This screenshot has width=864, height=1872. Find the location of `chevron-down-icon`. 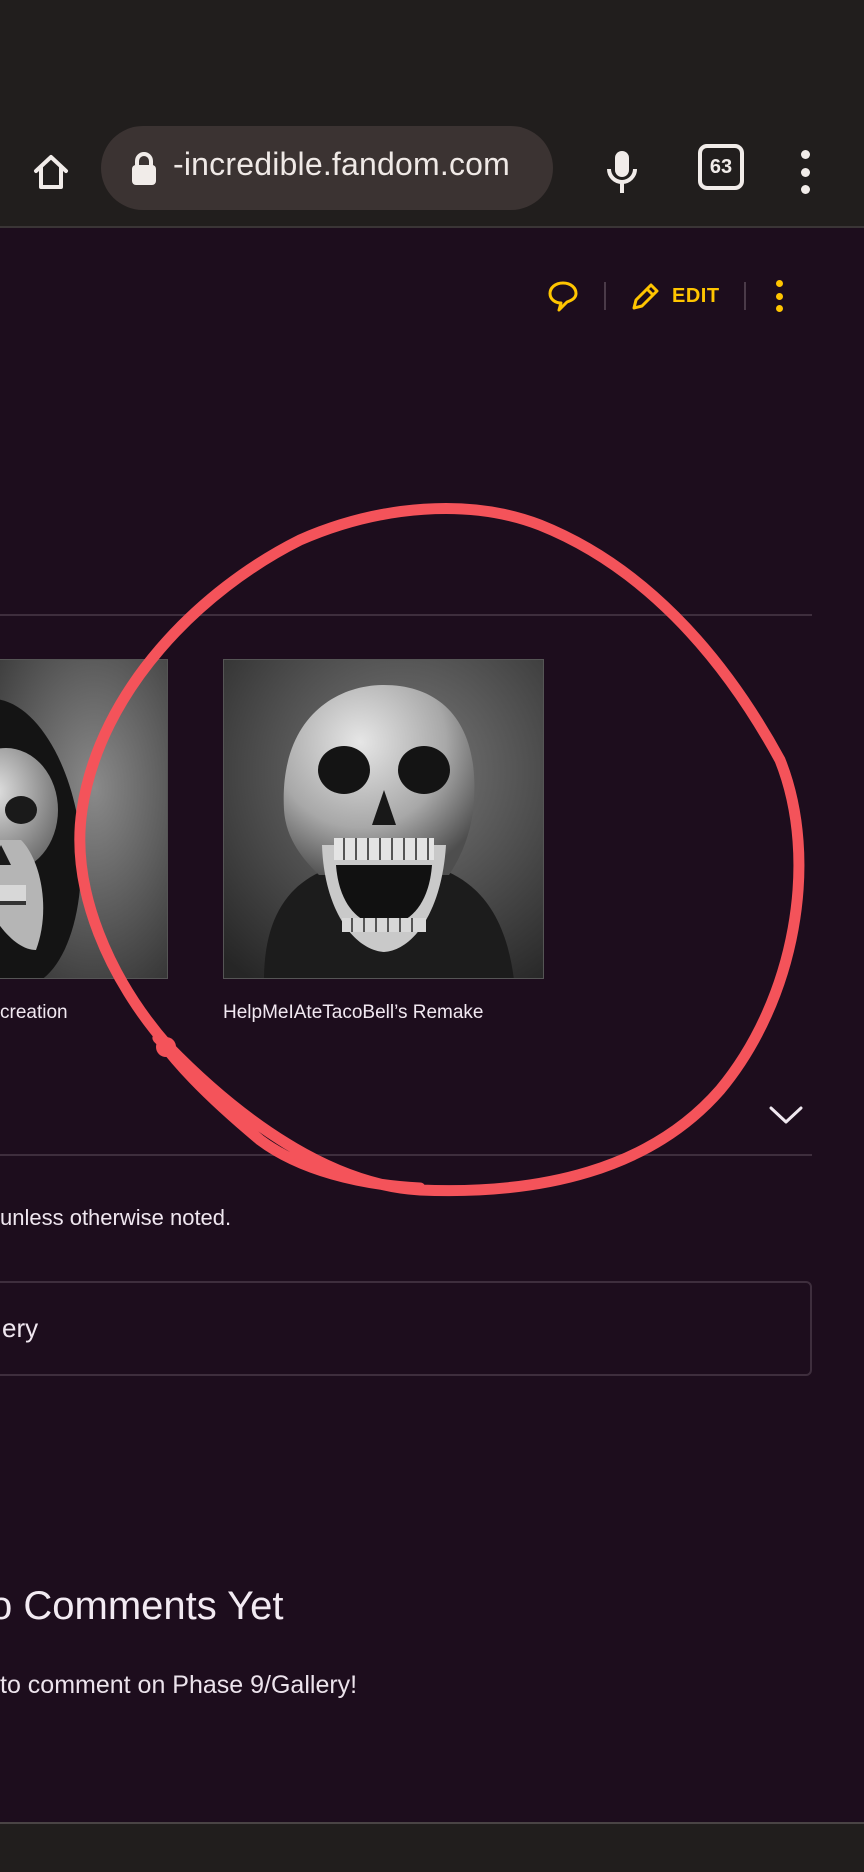

chevron-down-icon is located at coordinates (786, 1115).